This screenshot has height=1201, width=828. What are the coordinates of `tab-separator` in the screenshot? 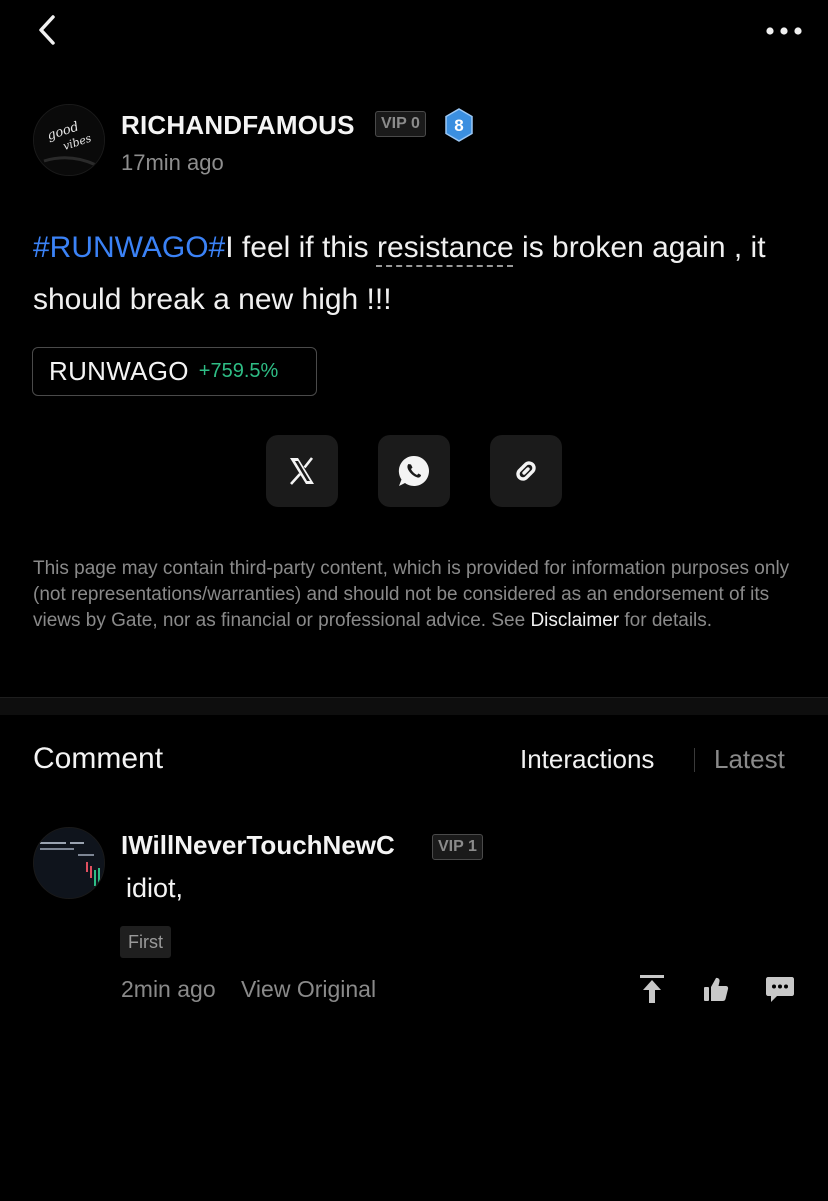 It's located at (694, 760).